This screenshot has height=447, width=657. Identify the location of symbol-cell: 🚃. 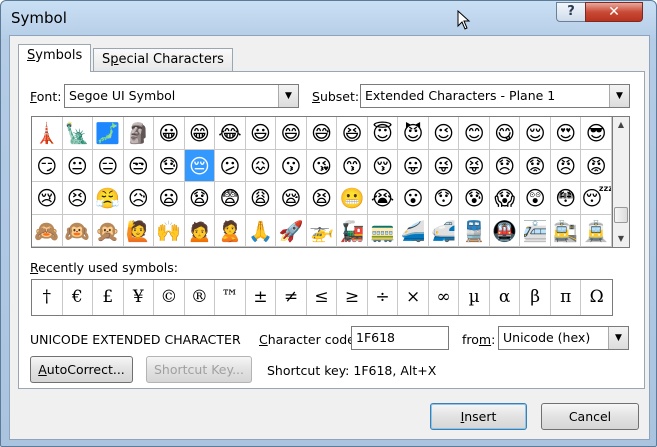
(383, 230).